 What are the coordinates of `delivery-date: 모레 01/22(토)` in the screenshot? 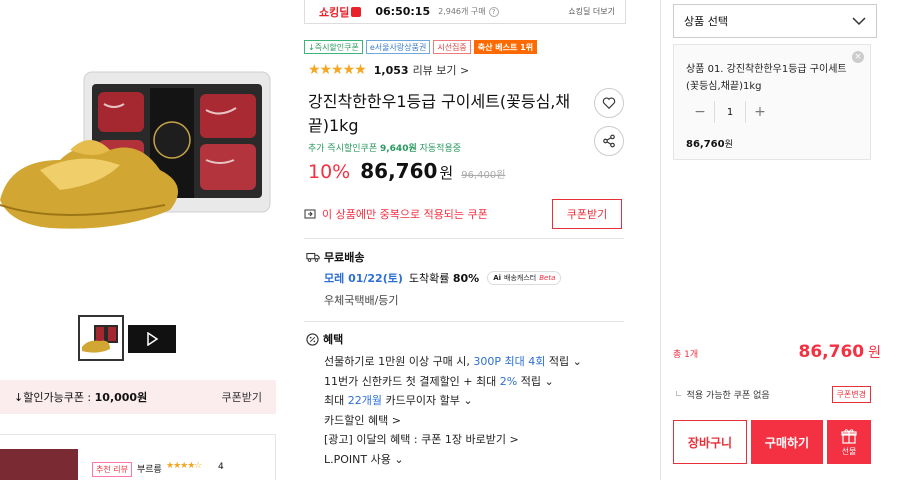 It's located at (363, 278).